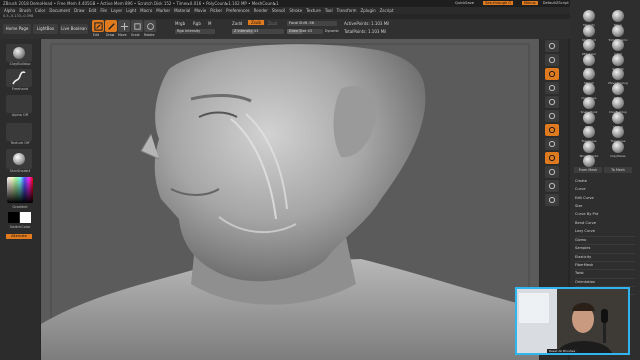 This screenshot has width=640, height=360. Describe the element at coordinates (124, 26) in the screenshot. I see `move-button` at that location.